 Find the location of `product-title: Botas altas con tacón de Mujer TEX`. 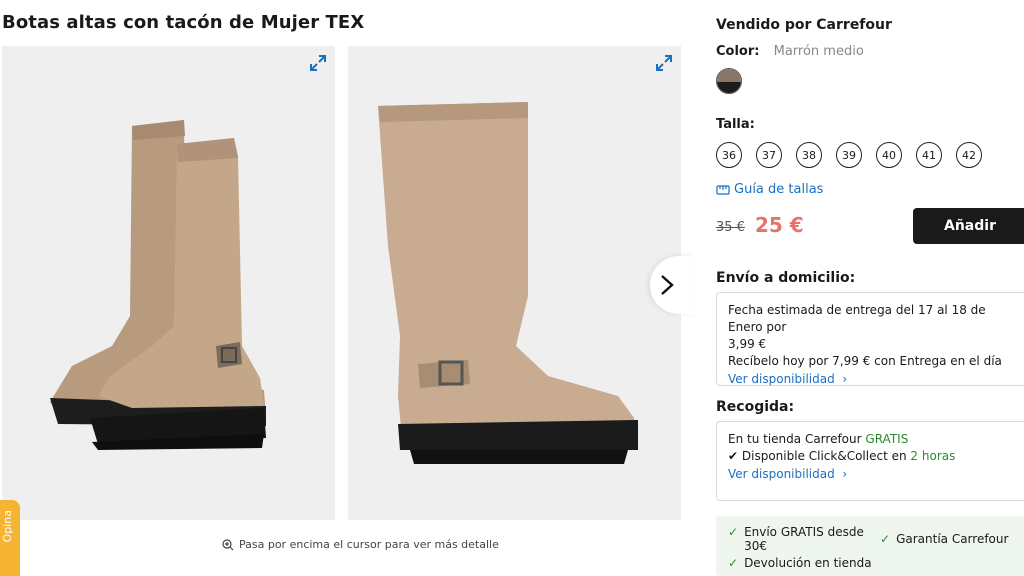

product-title: Botas altas con tacón de Mujer TEX is located at coordinates (183, 22).